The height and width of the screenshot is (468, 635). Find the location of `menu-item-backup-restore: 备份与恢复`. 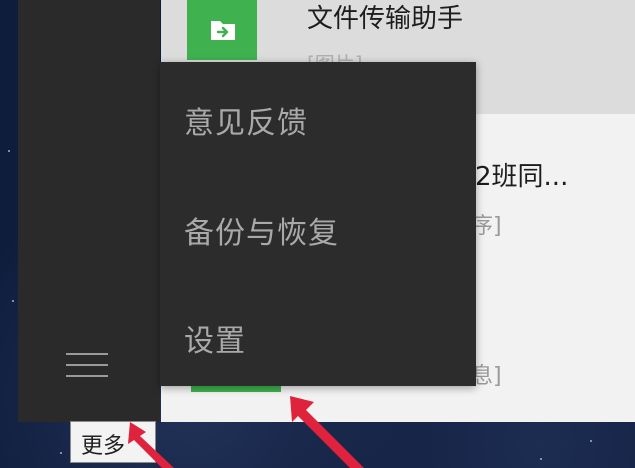

menu-item-backup-restore: 备份与恢复 is located at coordinates (261, 230).